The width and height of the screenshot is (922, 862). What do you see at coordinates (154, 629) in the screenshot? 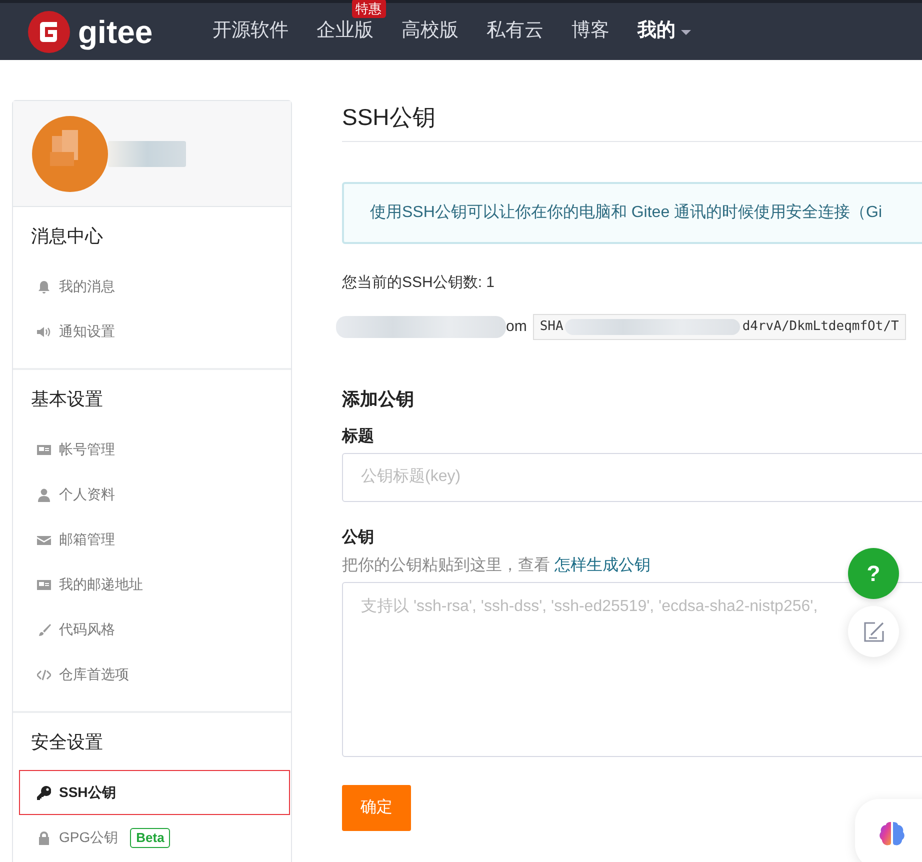
I see `sidebar-item: 代码风格` at bounding box center [154, 629].